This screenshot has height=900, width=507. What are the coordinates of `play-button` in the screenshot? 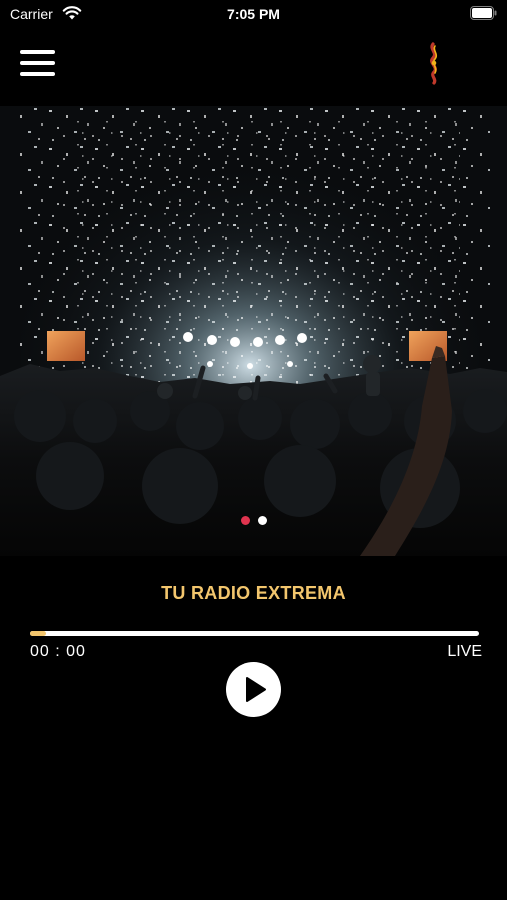 It's located at (253, 689).